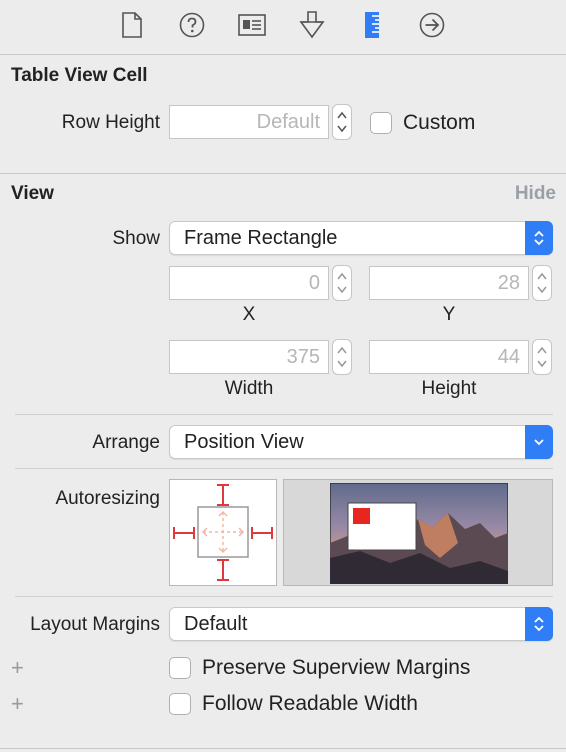  What do you see at coordinates (361, 624) in the screenshot?
I see `layout-margins-popup: Default` at bounding box center [361, 624].